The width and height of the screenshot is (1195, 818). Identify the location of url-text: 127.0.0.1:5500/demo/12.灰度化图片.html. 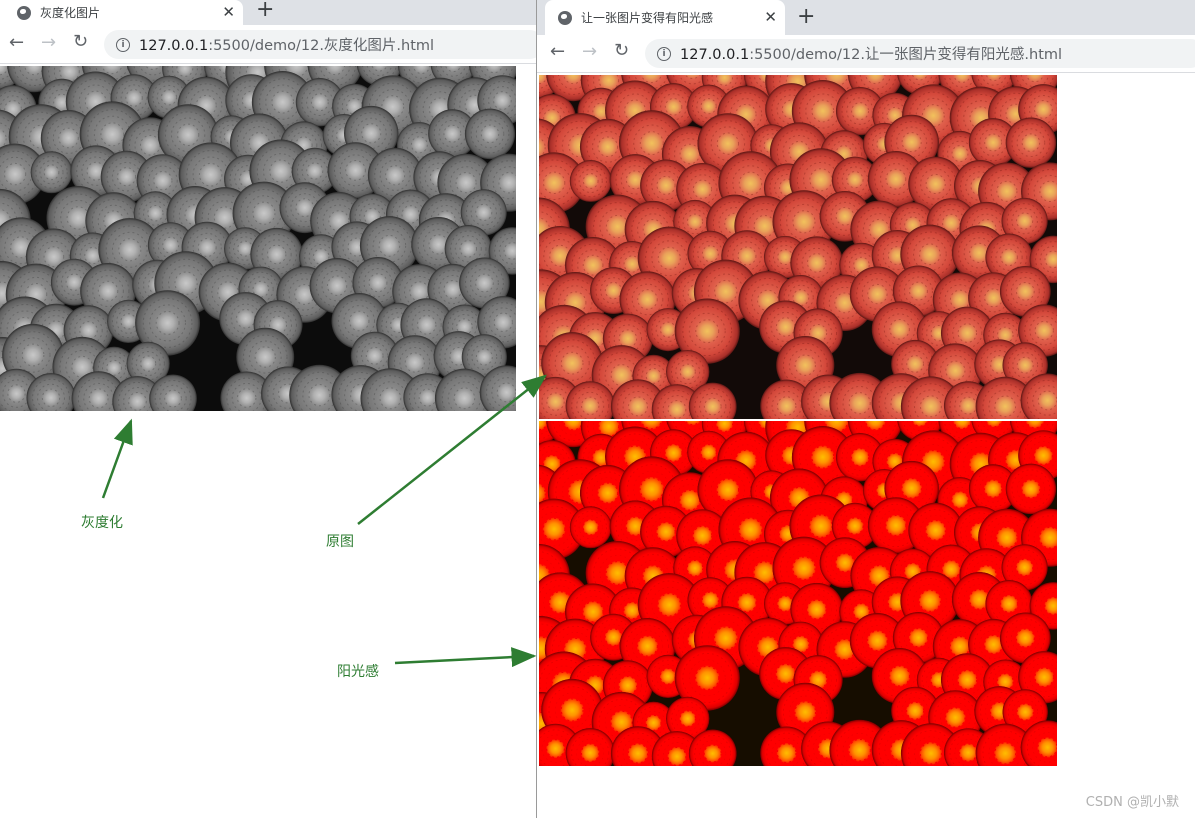
(287, 46).